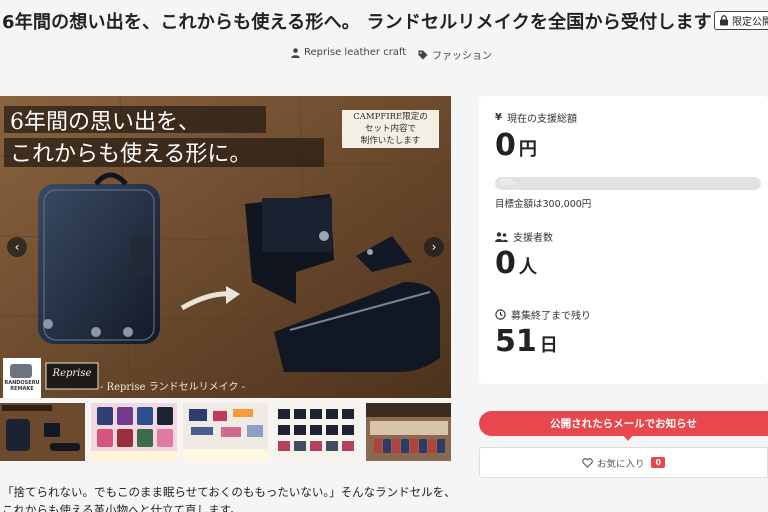 This screenshot has height=512, width=768. Describe the element at coordinates (357, 22) in the screenshot. I see `page-title: 6年間の想い出を、これからも使える形へ。 ランドセルリメイクを全国から受付します` at that location.